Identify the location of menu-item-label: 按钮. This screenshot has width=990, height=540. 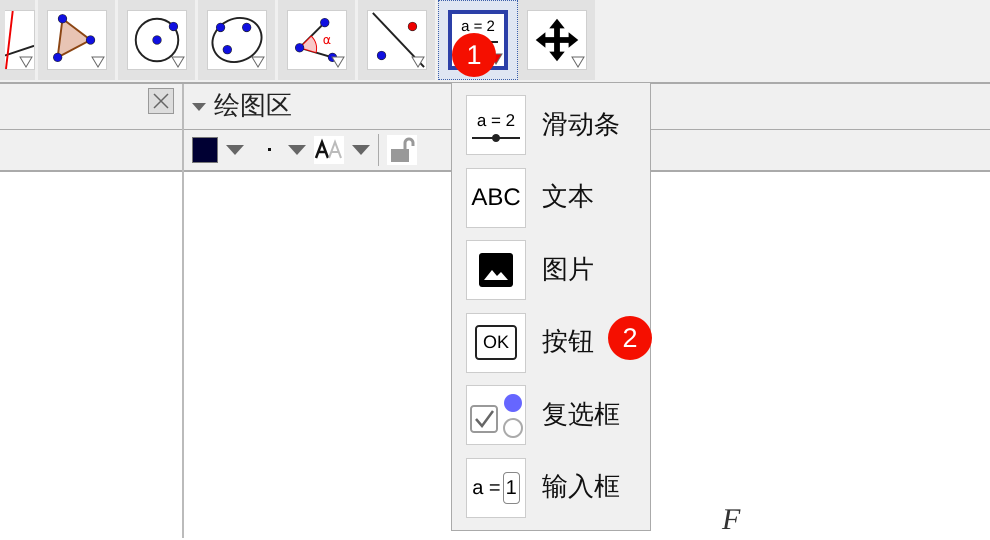
(568, 343).